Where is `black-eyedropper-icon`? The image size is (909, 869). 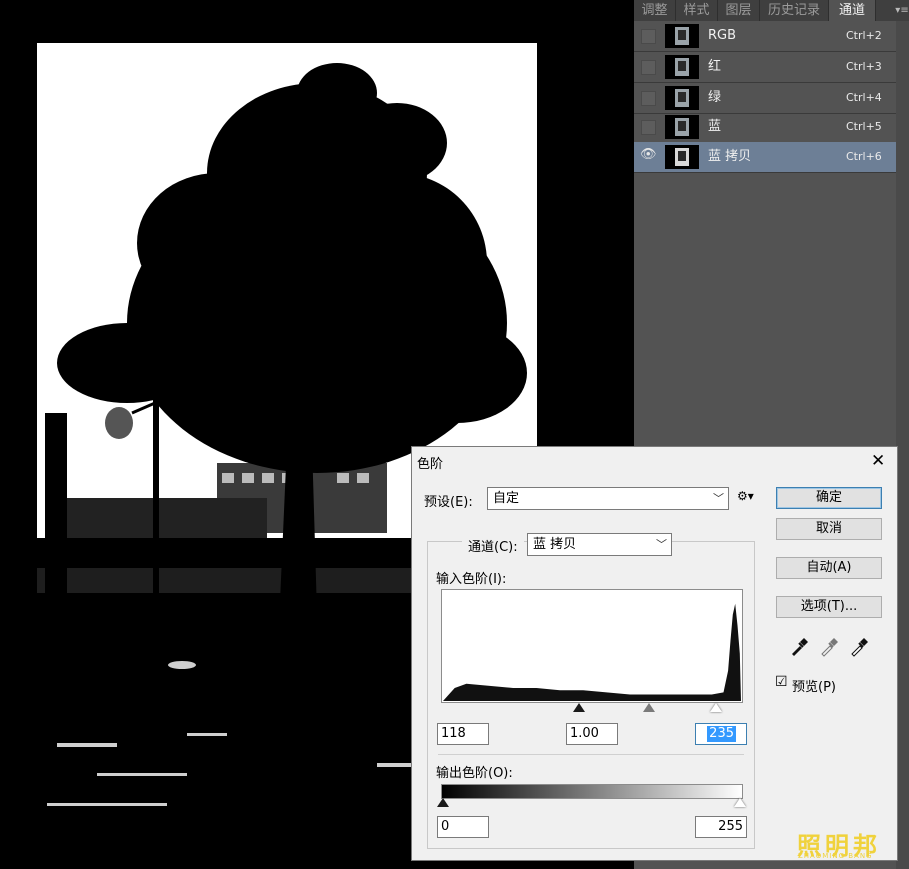
black-eyedropper-icon is located at coordinates (799, 647).